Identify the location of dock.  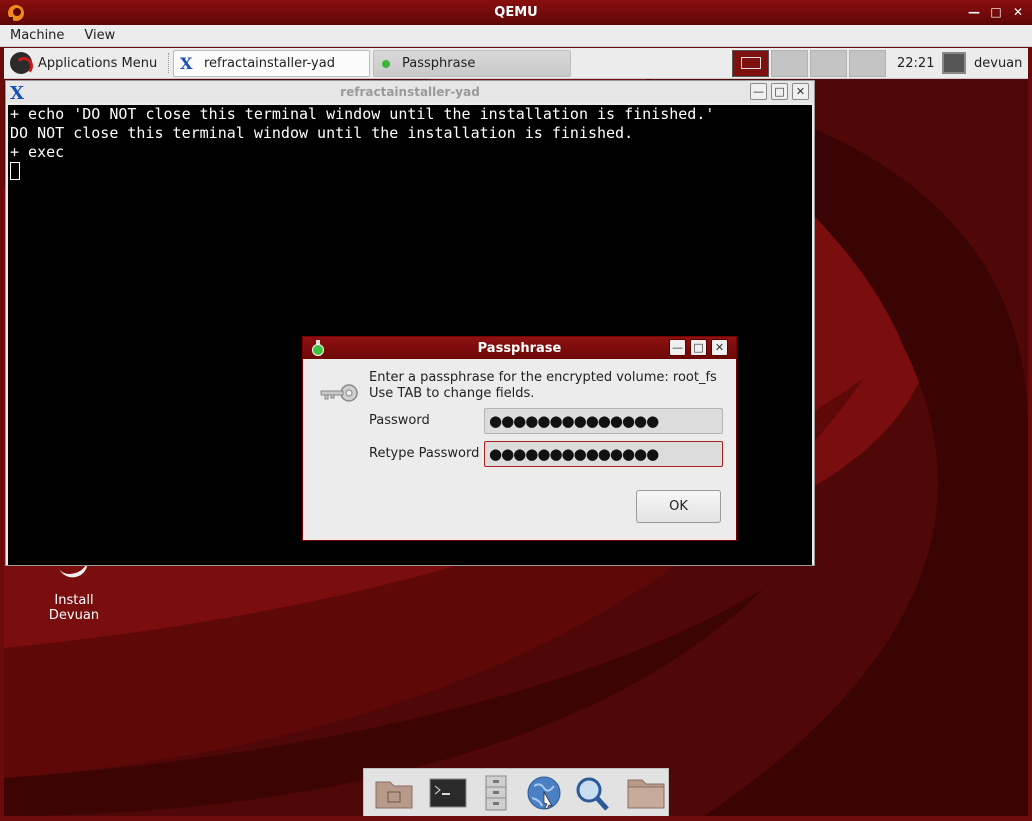
(516, 792).